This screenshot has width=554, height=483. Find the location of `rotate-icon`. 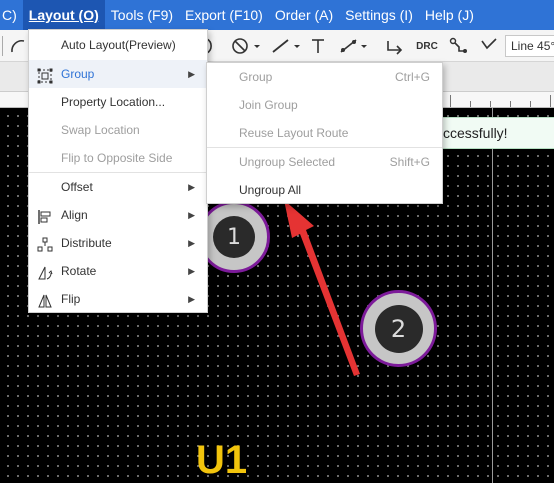

rotate-icon is located at coordinates (45, 271).